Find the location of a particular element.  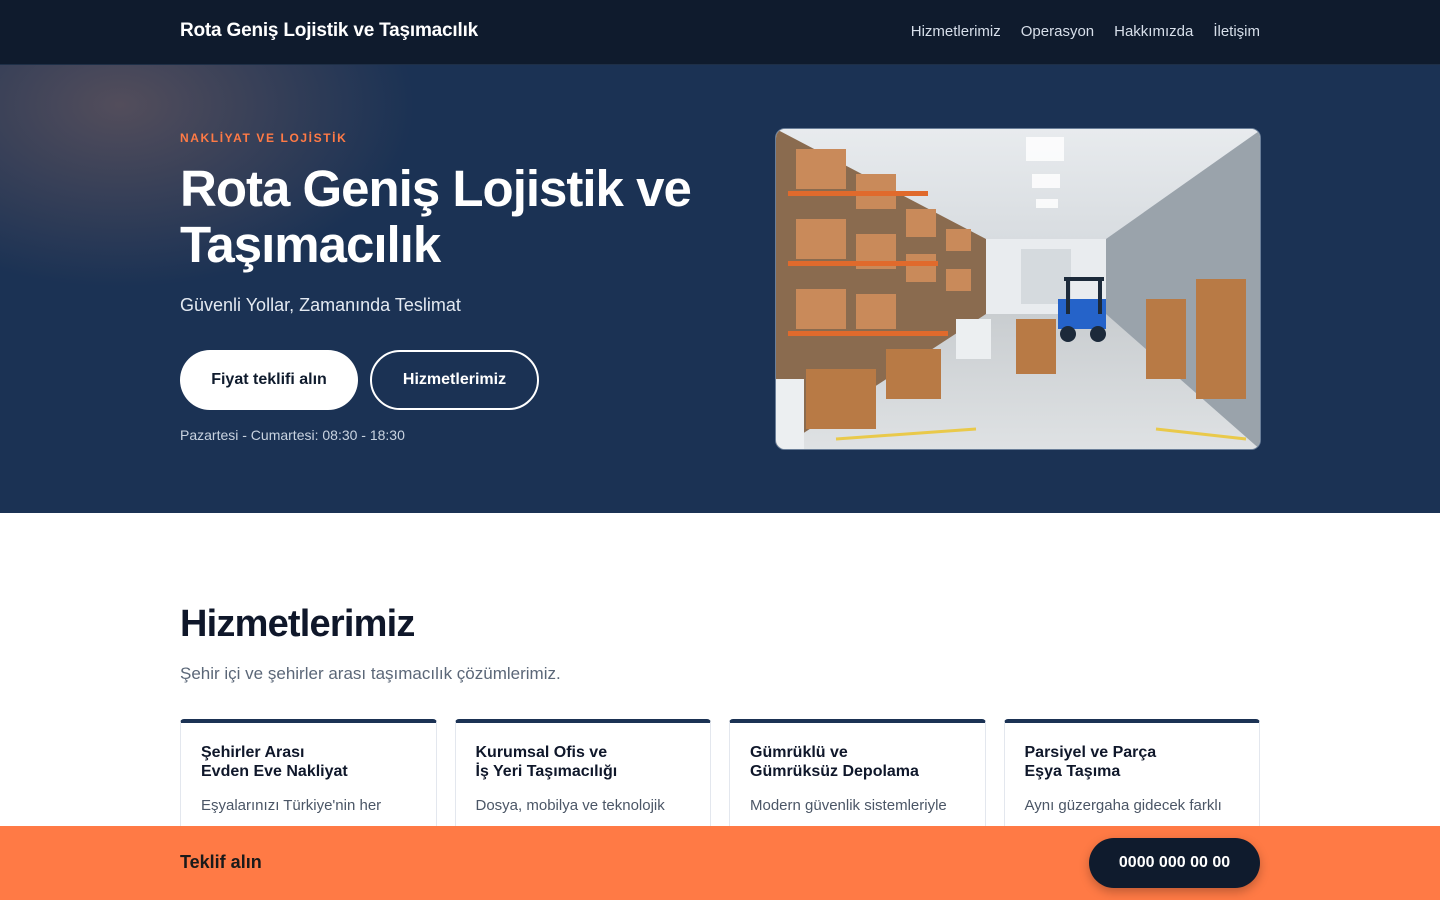

nav-link-contact: İletişim is located at coordinates (1236, 31).